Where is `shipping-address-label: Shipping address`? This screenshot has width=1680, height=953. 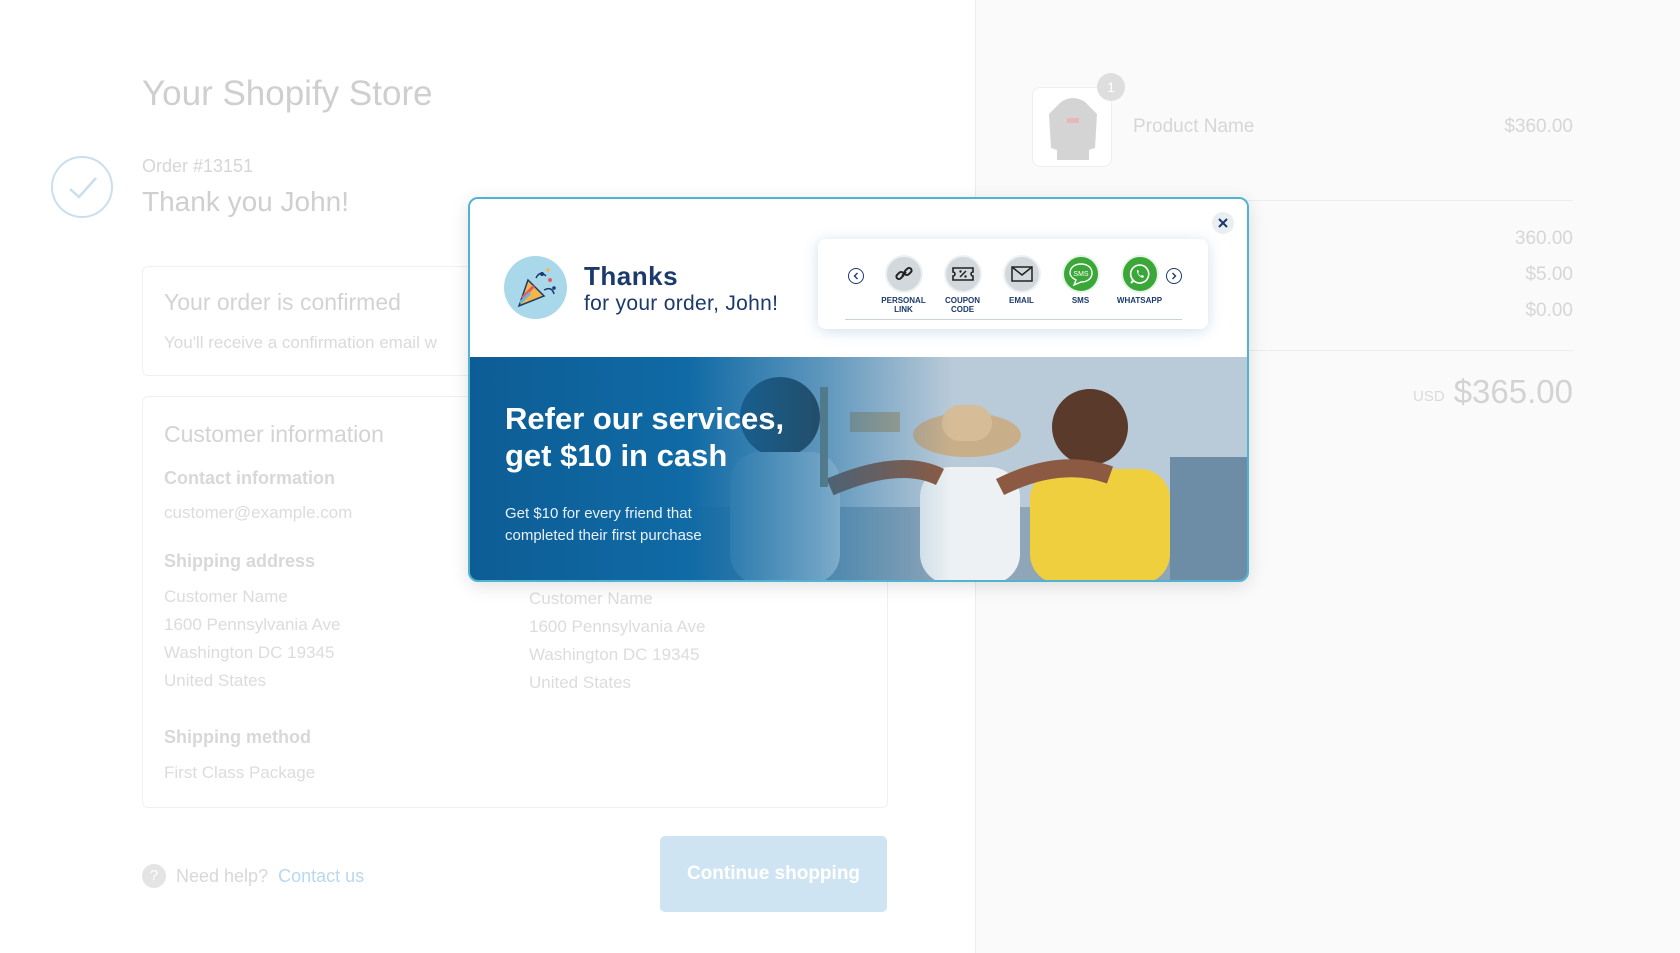
shipping-address-label: Shipping address is located at coordinates (240, 561).